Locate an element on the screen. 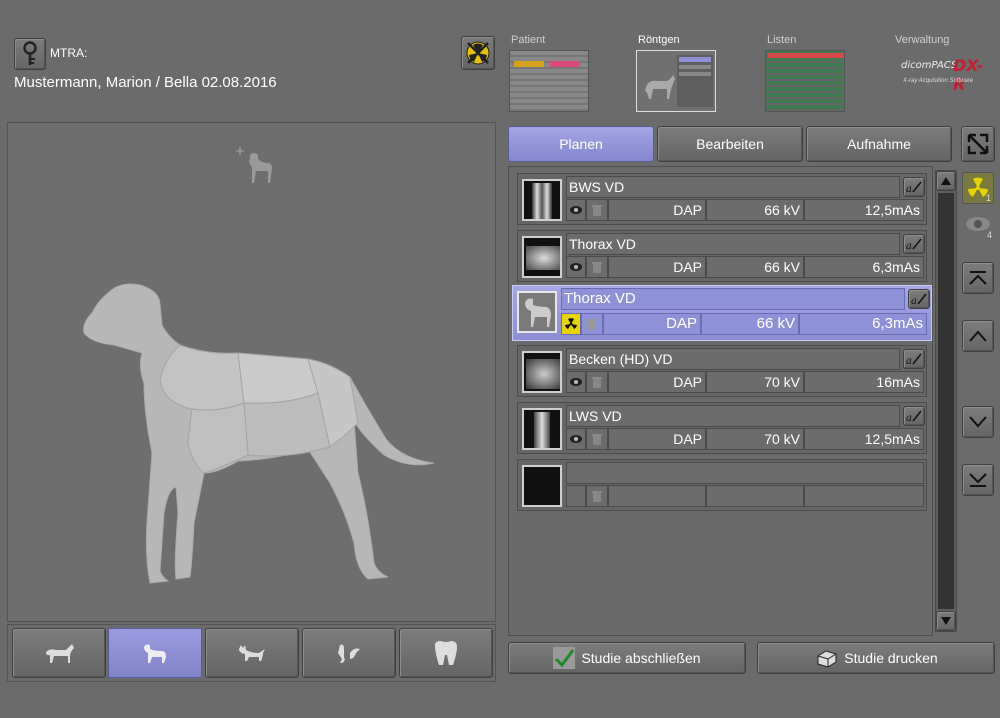 The image size is (1000, 718). exam-item: Thorax VD a DAP 66 kV 6,3mAs is located at coordinates (722, 256).